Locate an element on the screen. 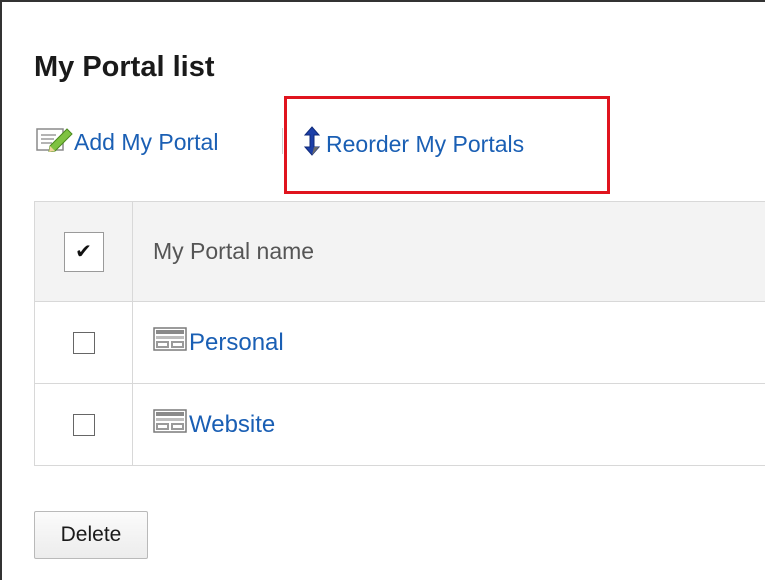 The image size is (765, 580). portal-link-website: Website is located at coordinates (204, 424).